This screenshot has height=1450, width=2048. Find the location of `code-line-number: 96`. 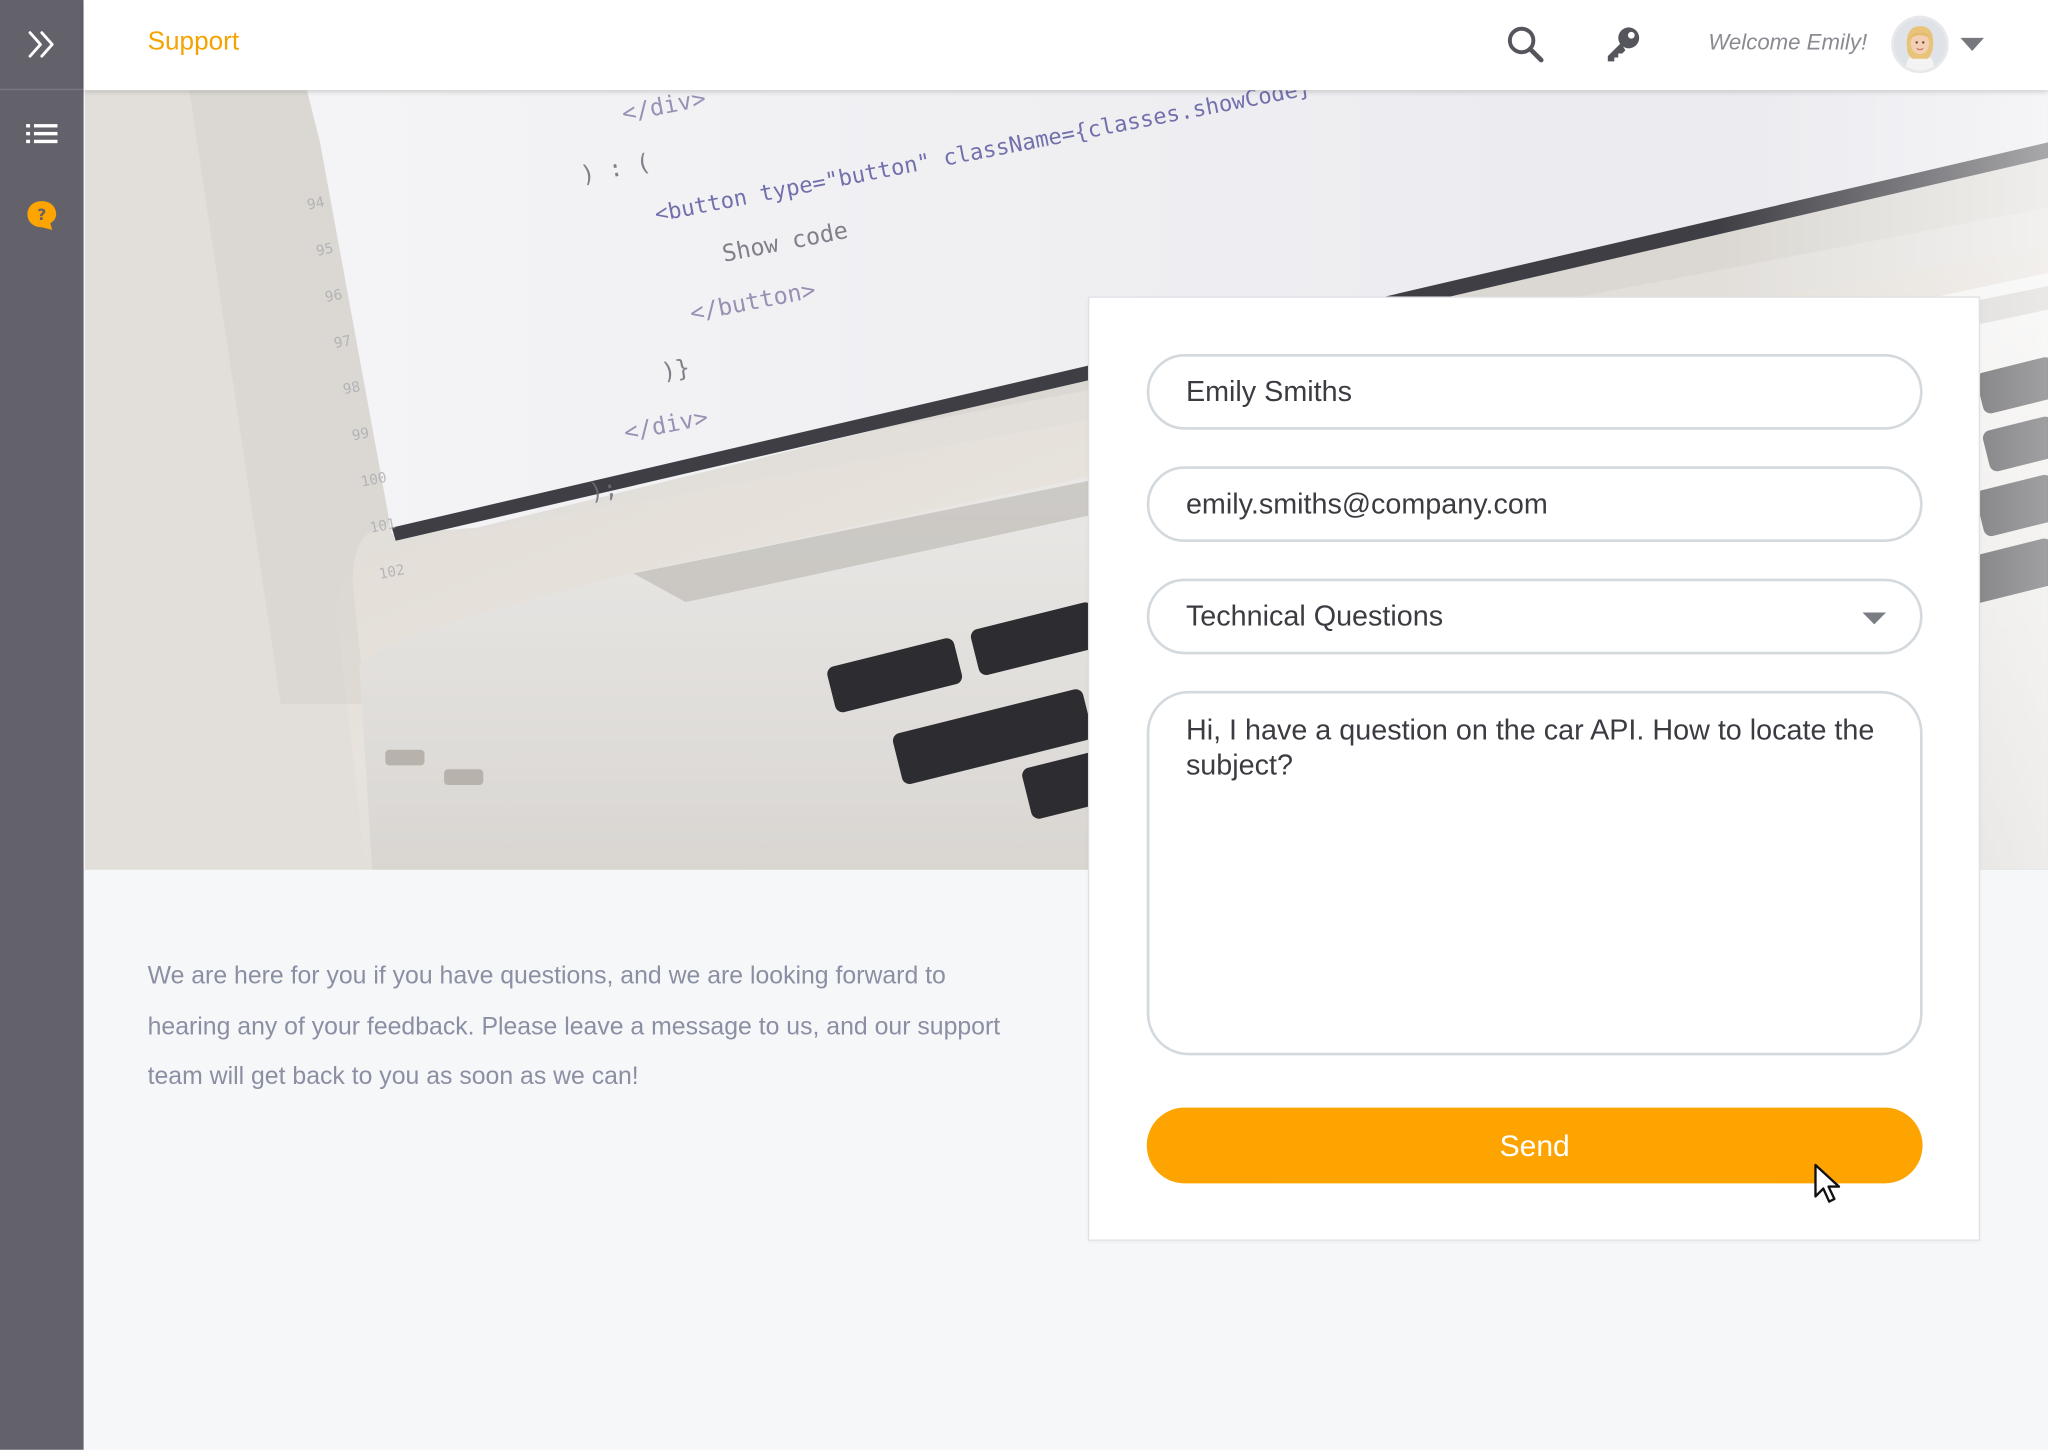

code-line-number: 96 is located at coordinates (334, 296).